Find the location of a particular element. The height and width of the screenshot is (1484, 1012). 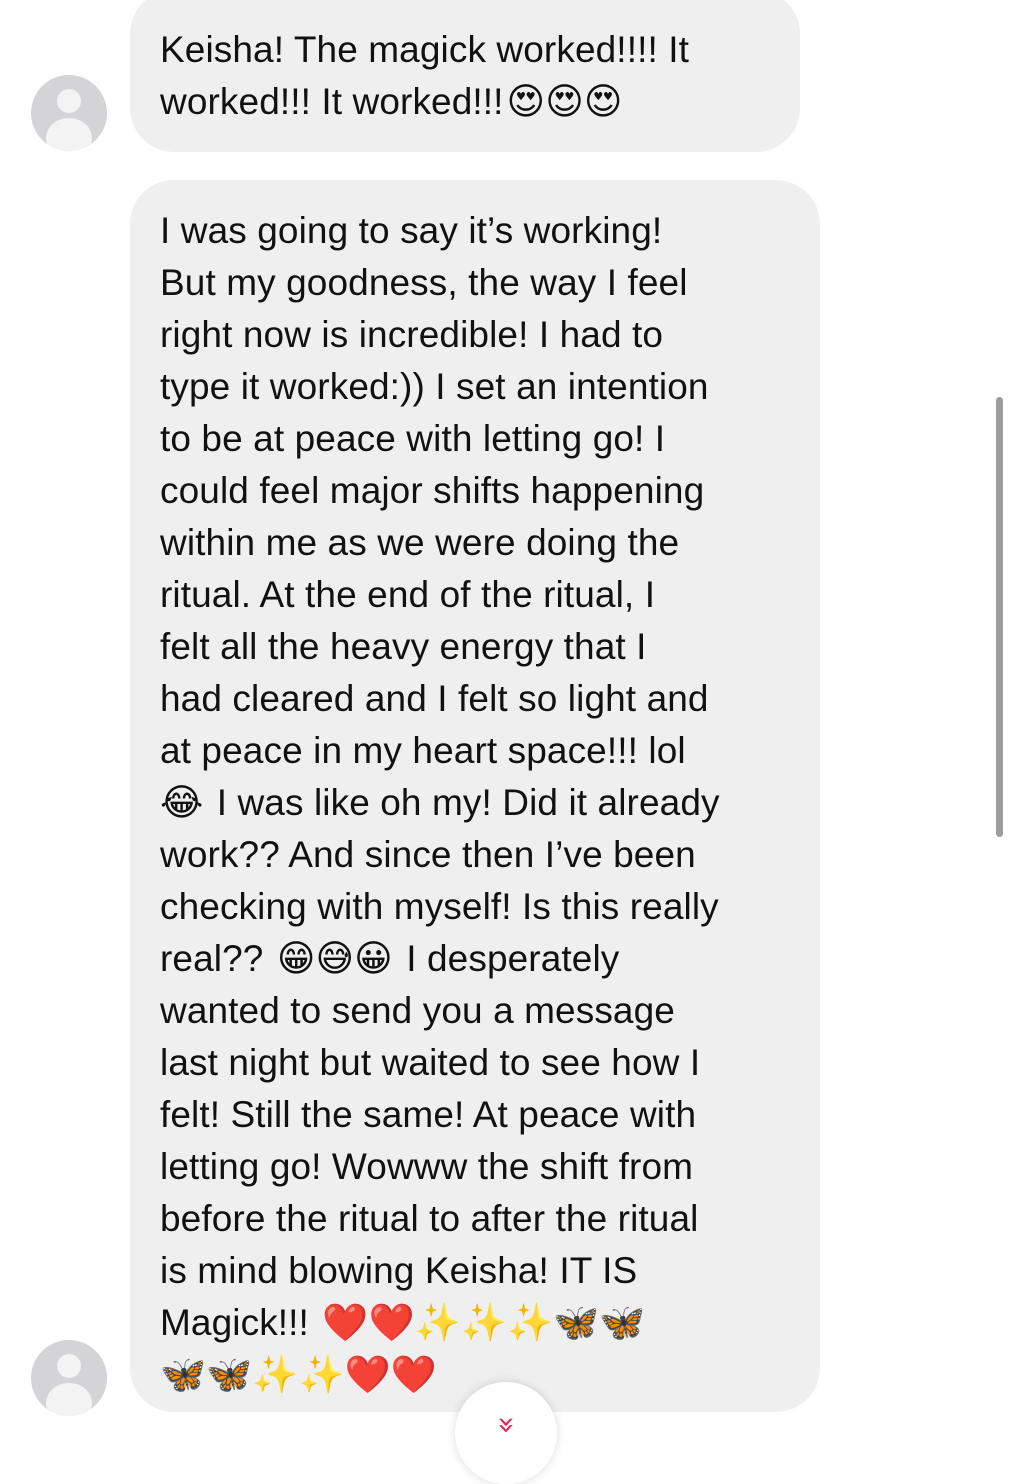

message-text: wanted to send you a message is located at coordinates (417, 1010).